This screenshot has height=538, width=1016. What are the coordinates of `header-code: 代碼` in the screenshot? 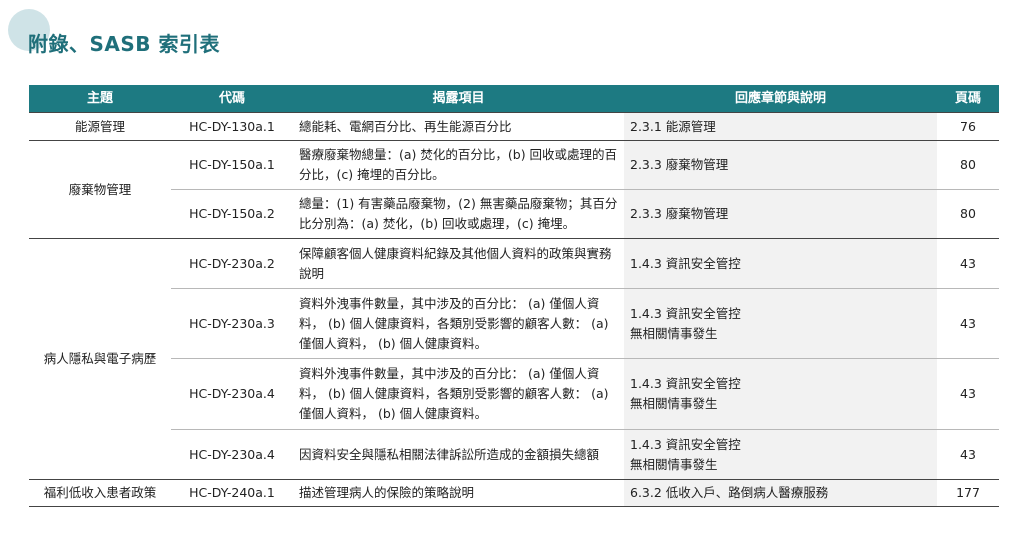 It's located at (232, 99).